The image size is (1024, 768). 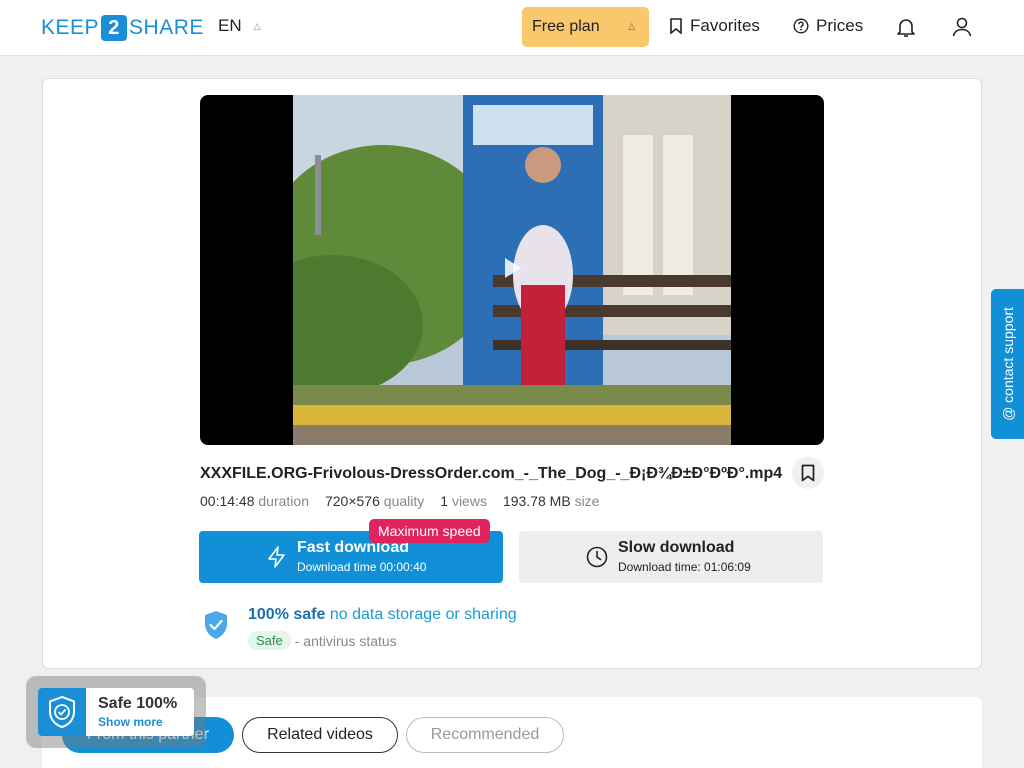 I want to click on safe-widget-title: Safe 100%, so click(x=138, y=703).